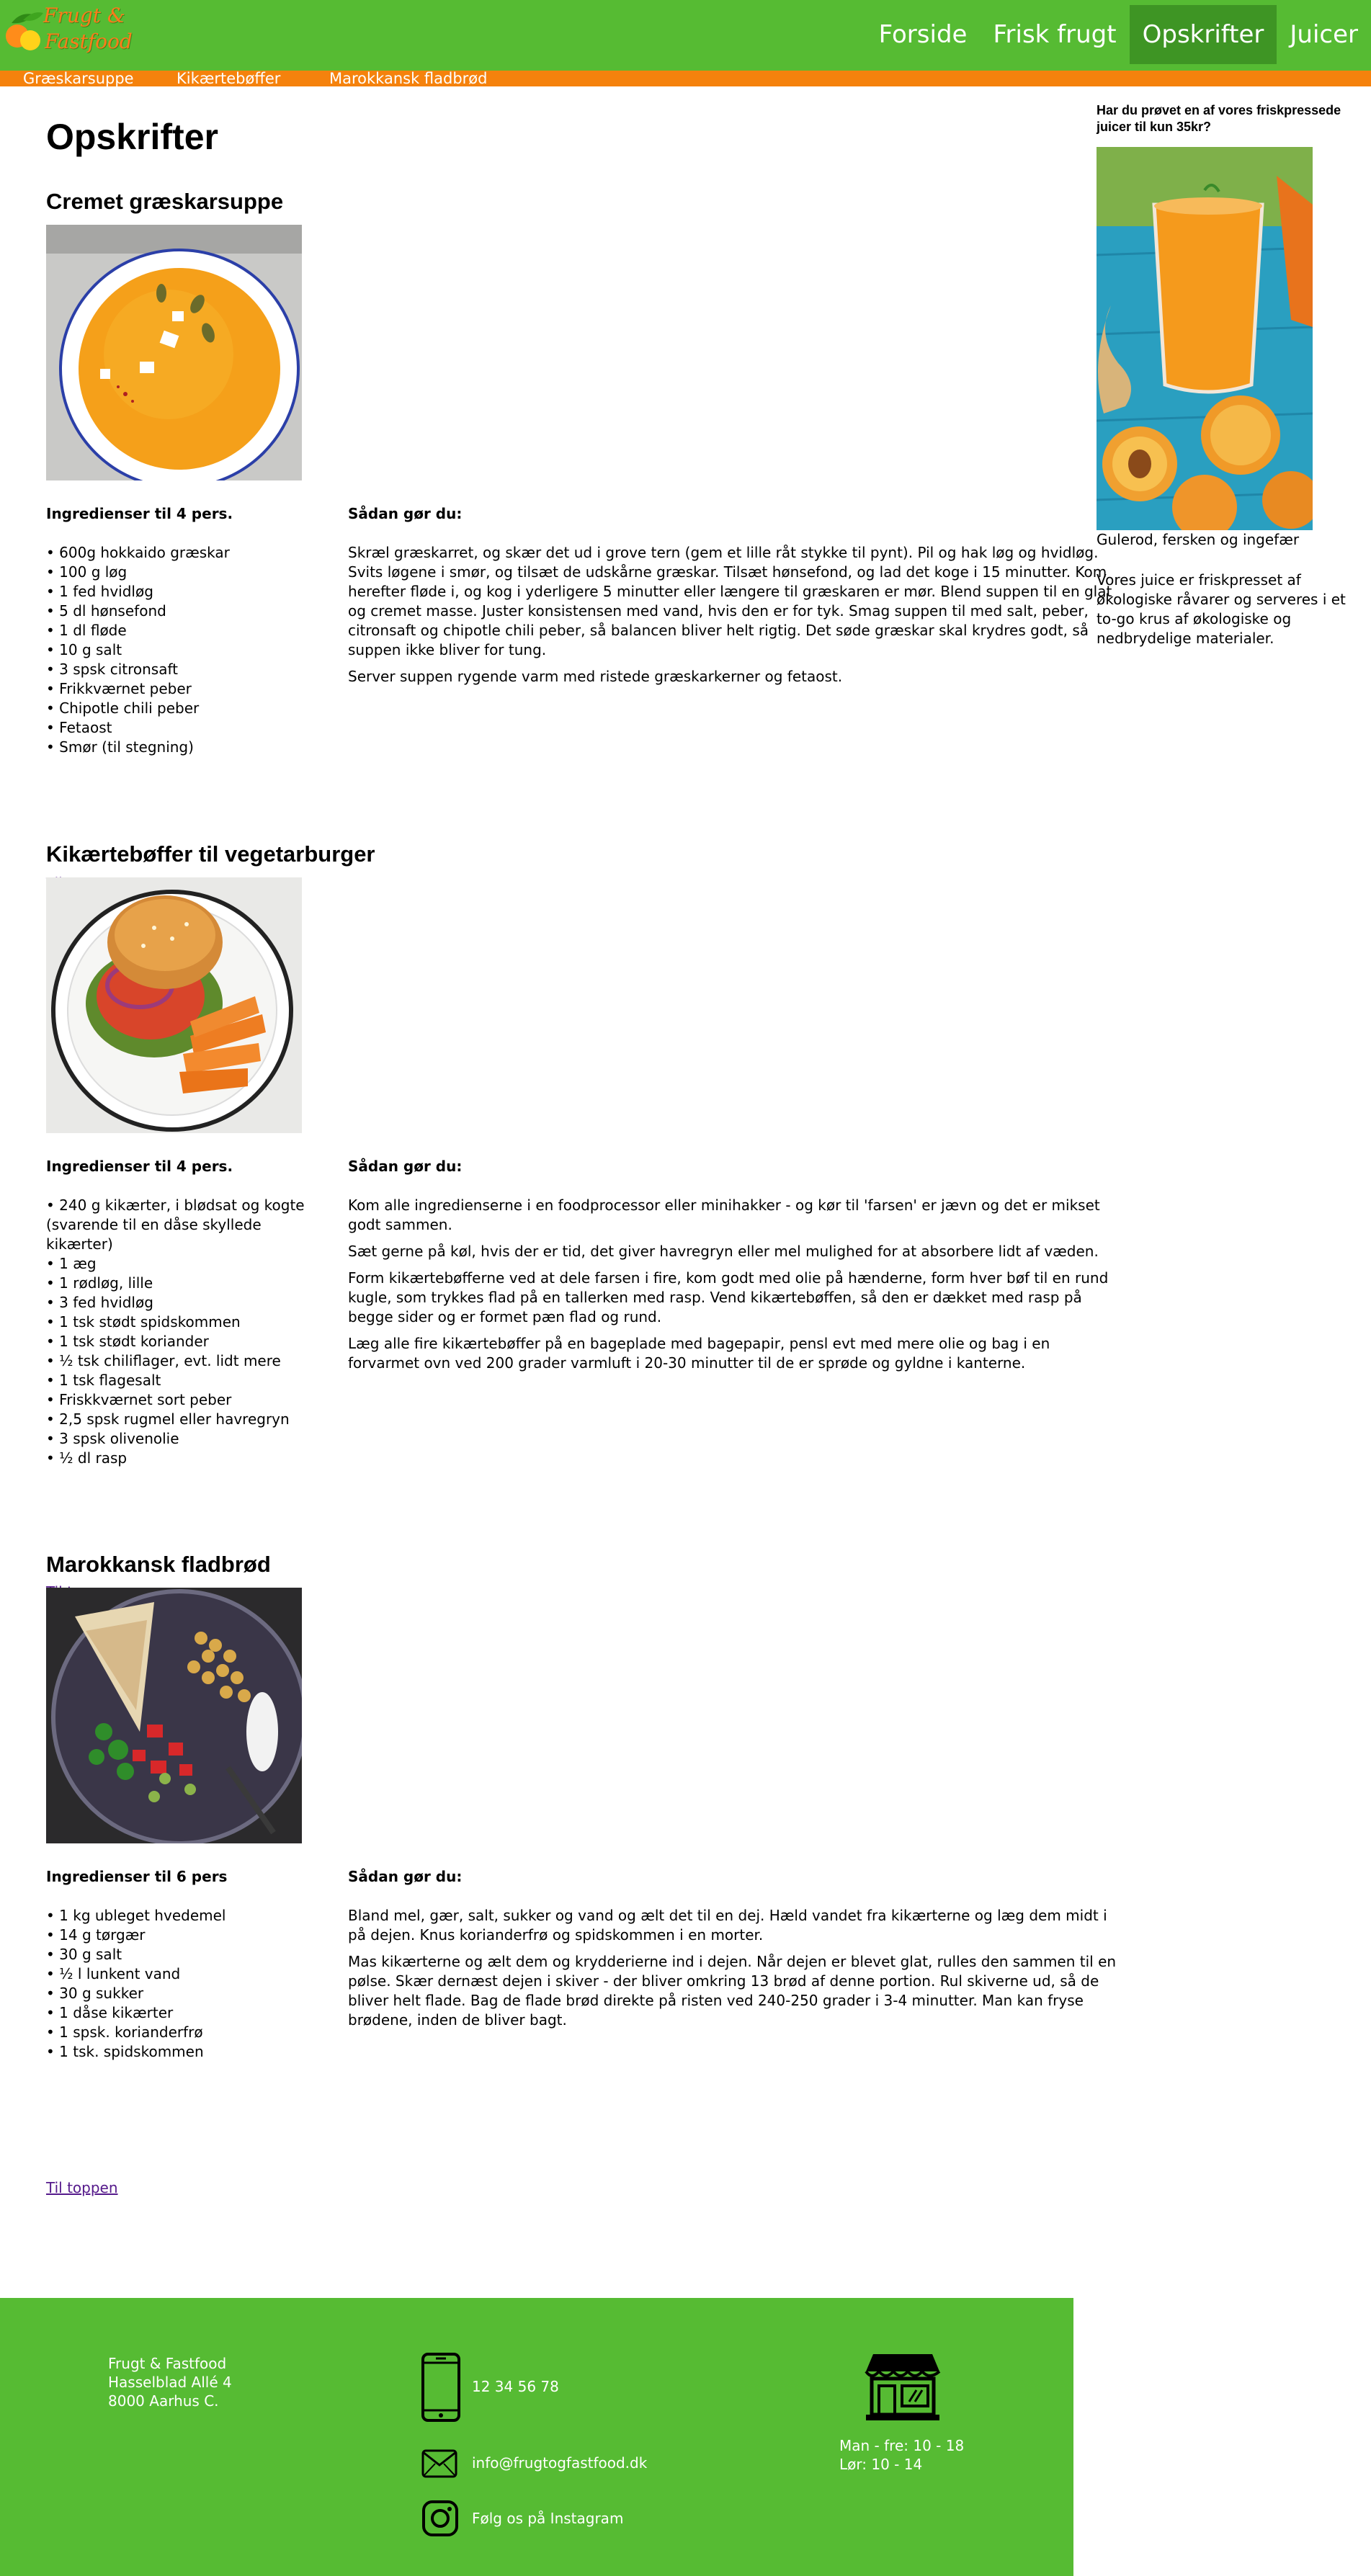 The width and height of the screenshot is (1371, 2576). What do you see at coordinates (183, 1419) in the screenshot?
I see `list-item: 2,5 spsk rugmel eller havregryn` at bounding box center [183, 1419].